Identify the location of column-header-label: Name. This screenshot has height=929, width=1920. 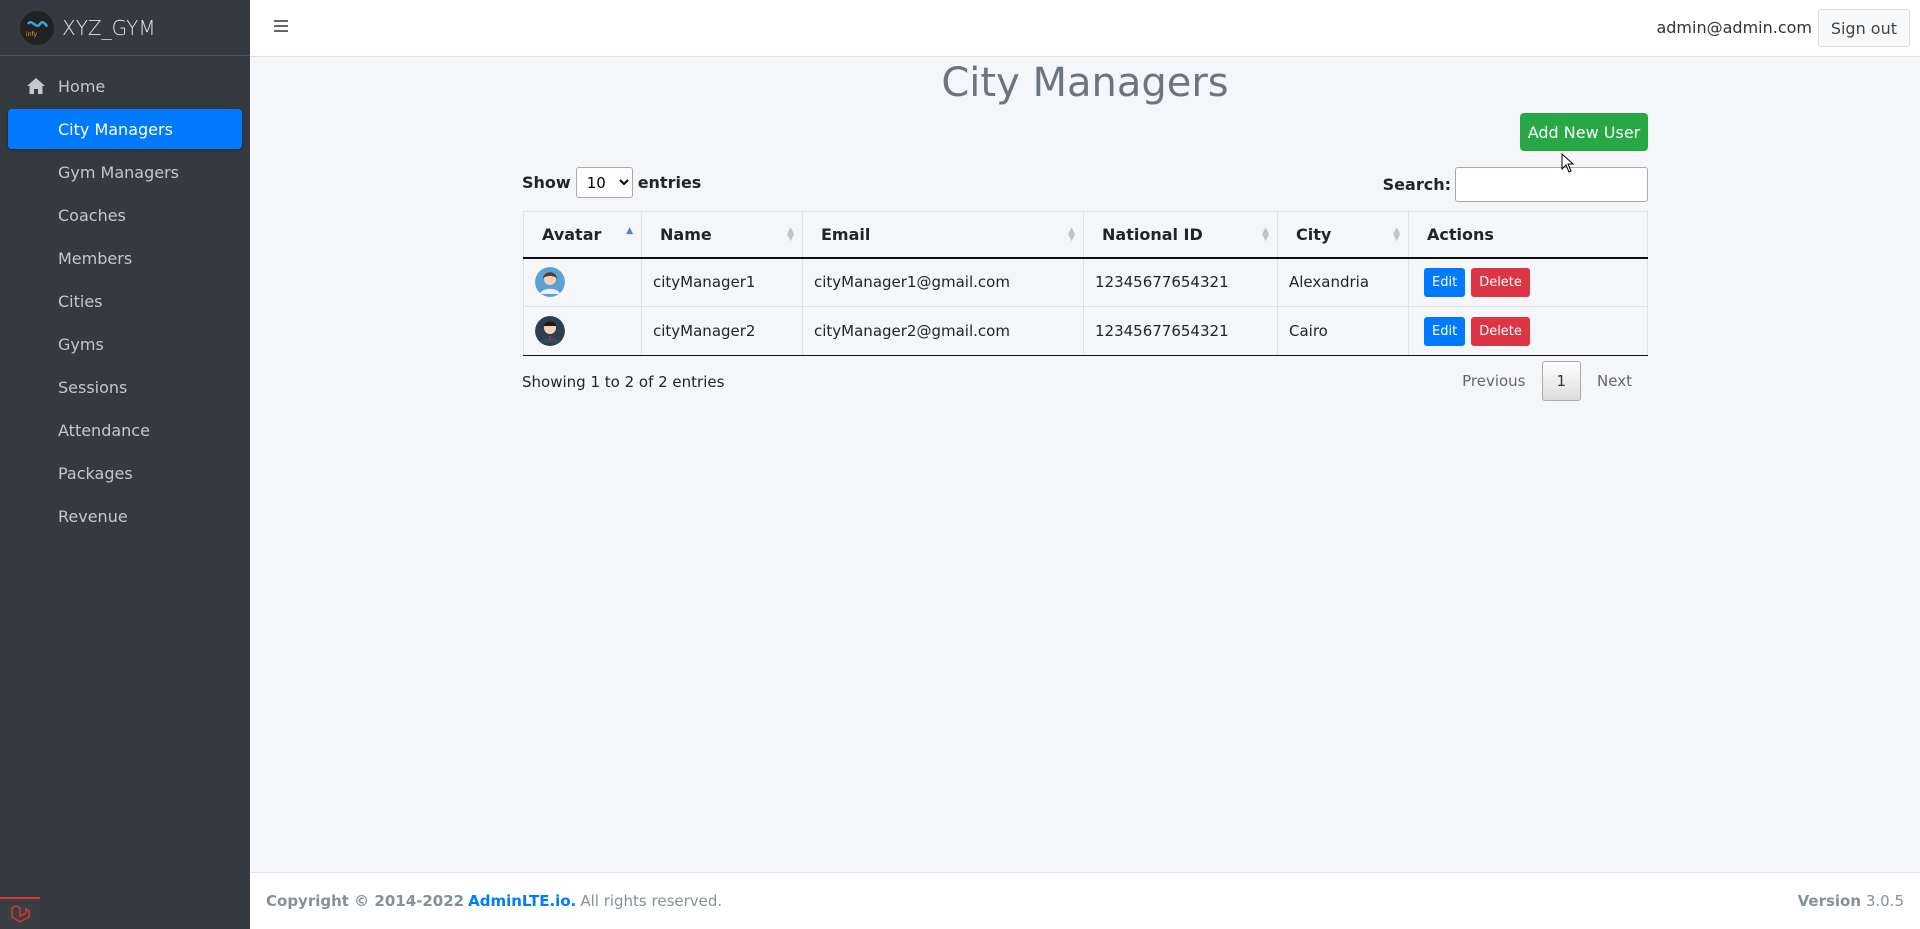
(686, 234).